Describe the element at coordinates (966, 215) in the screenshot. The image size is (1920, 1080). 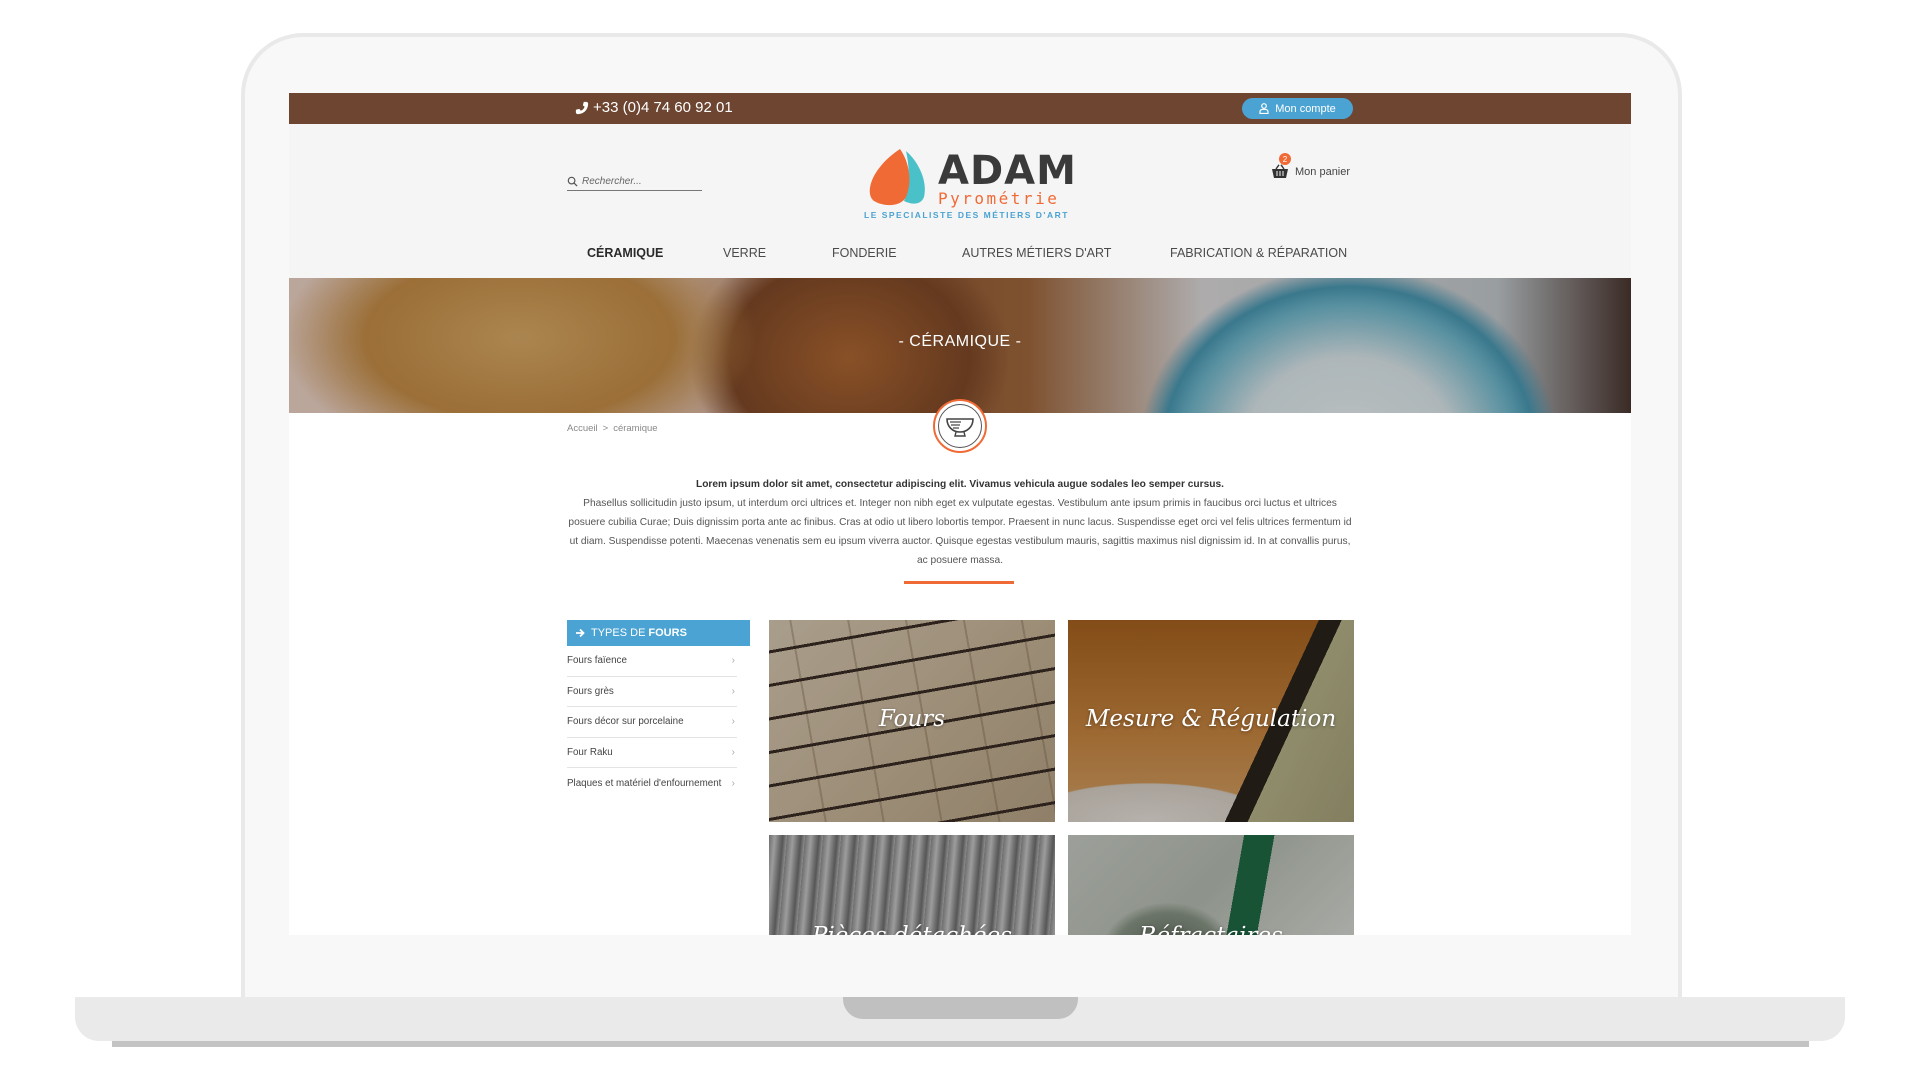
I see `logo-tagline: LE SPECIALISTE DES MÉTIERS D'ART` at that location.